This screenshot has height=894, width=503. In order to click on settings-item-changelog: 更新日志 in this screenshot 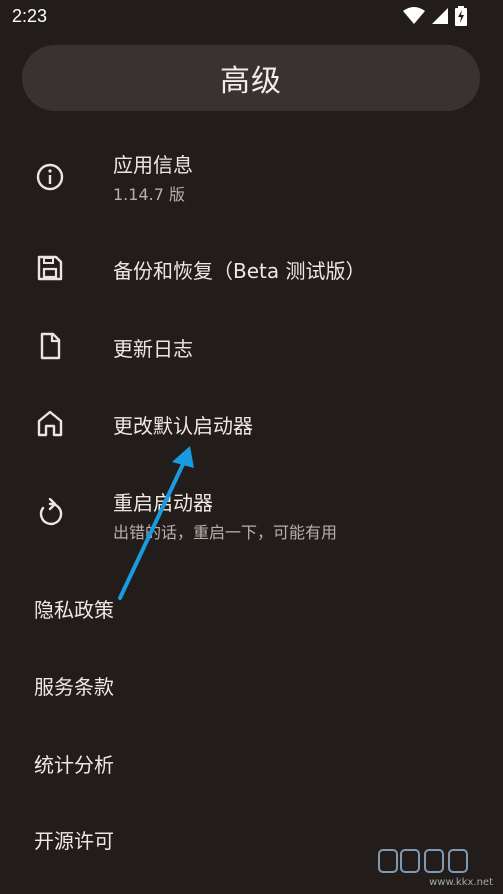, I will do `click(251, 345)`.